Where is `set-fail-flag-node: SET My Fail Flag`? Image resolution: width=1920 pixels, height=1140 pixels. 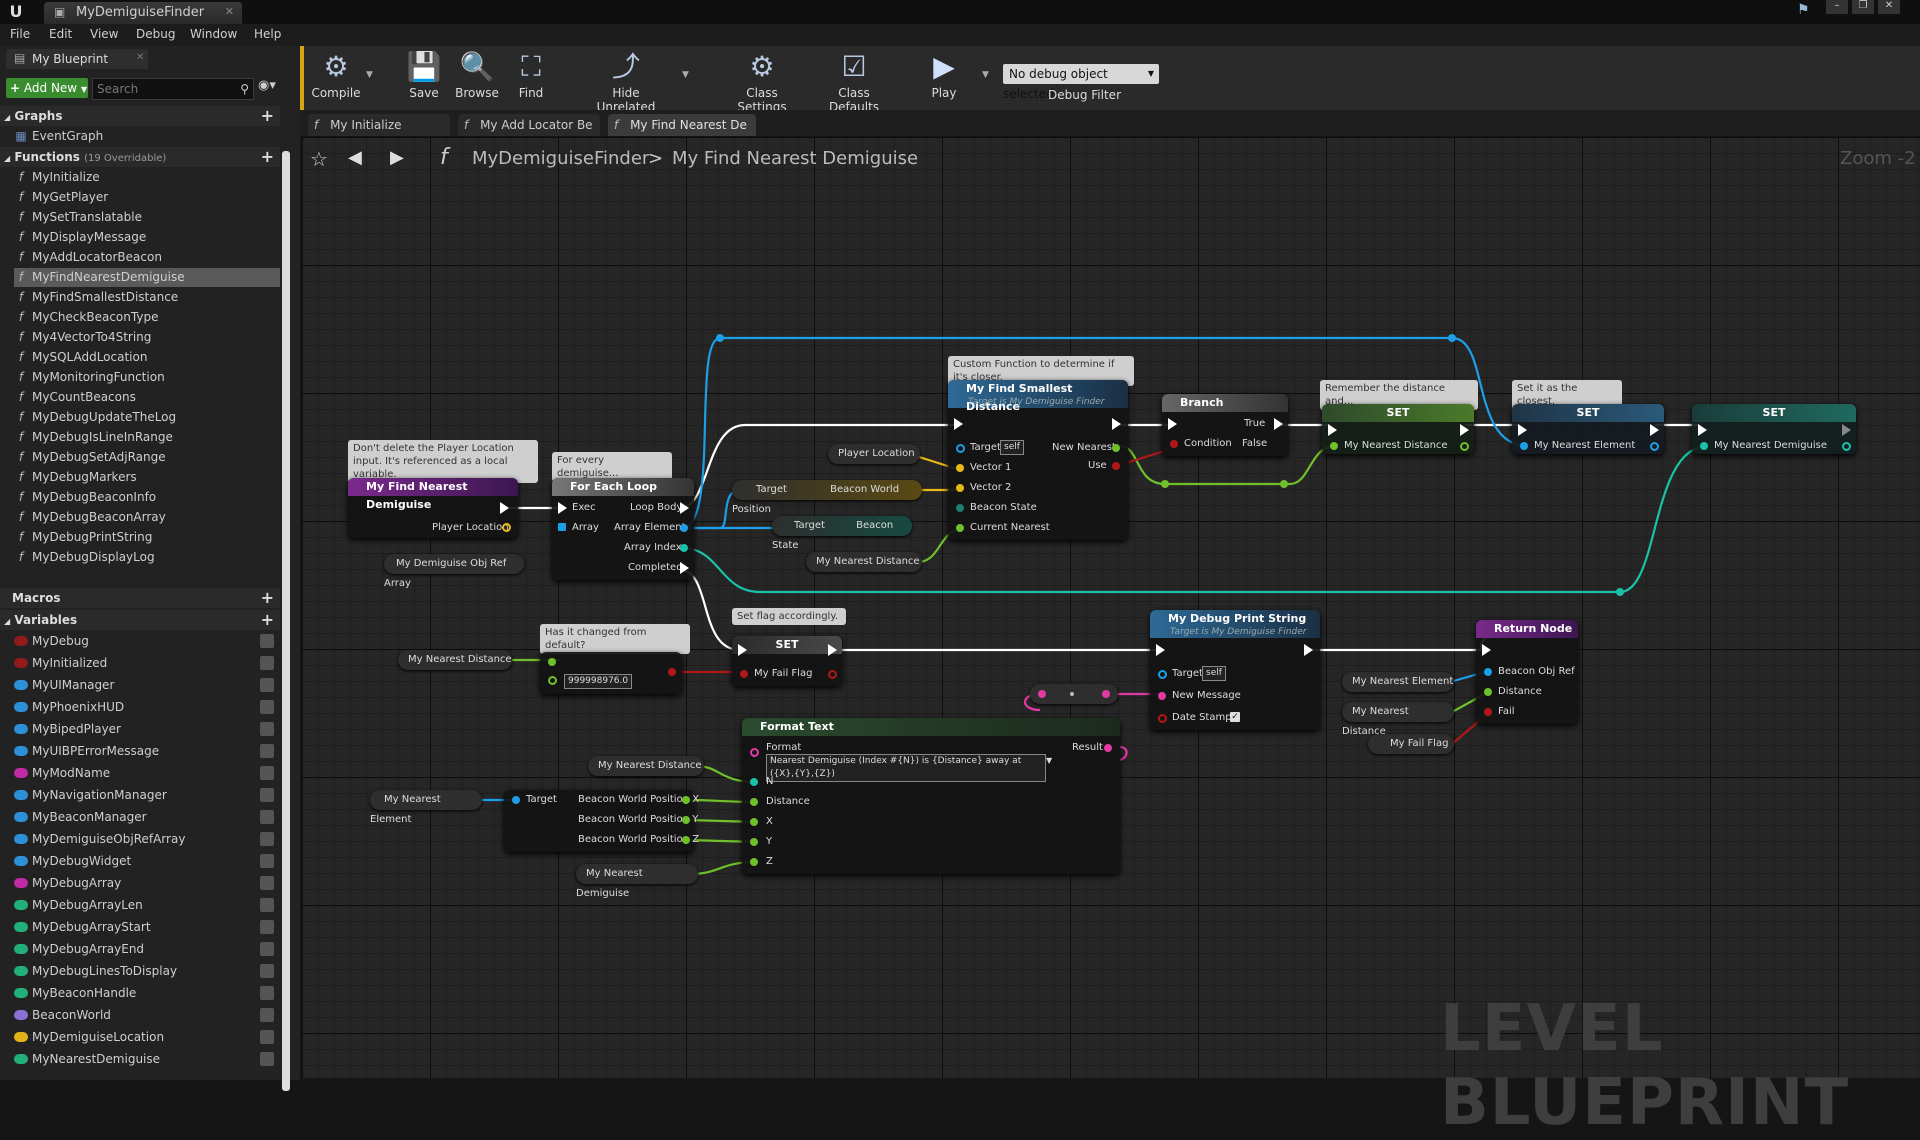 set-fail-flag-node: SET My Fail Flag is located at coordinates (787, 661).